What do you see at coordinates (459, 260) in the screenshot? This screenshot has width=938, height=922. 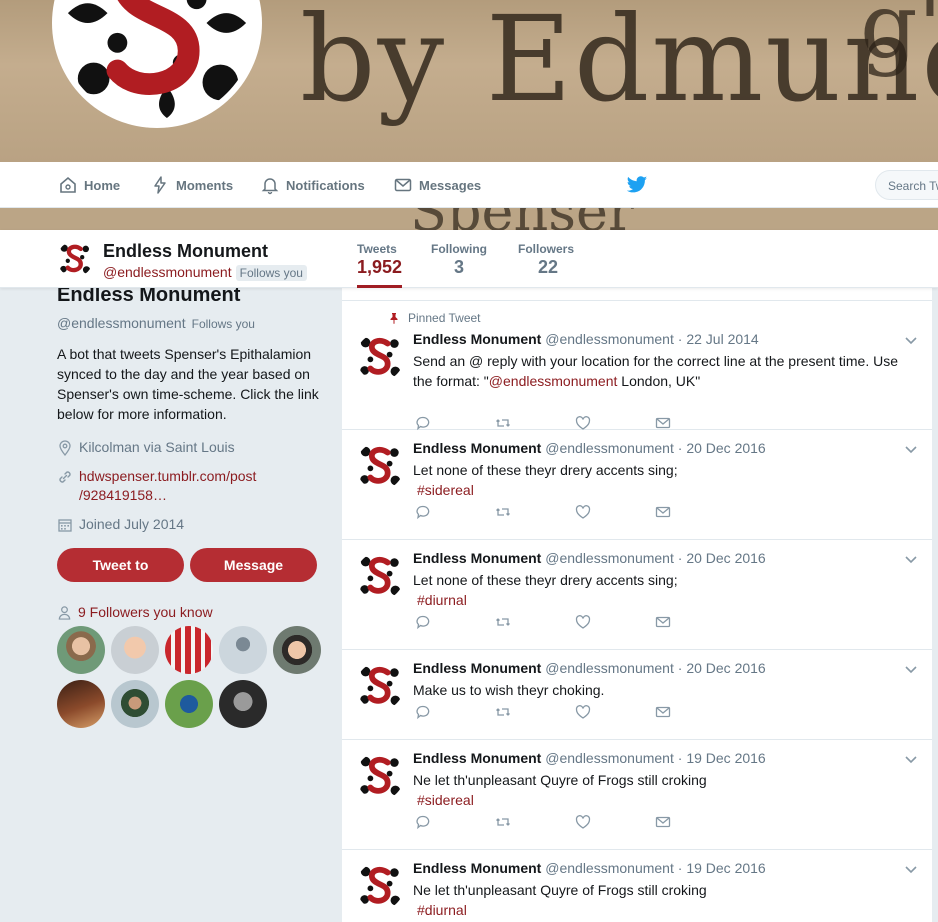 I see `stat-following: Following 3` at bounding box center [459, 260].